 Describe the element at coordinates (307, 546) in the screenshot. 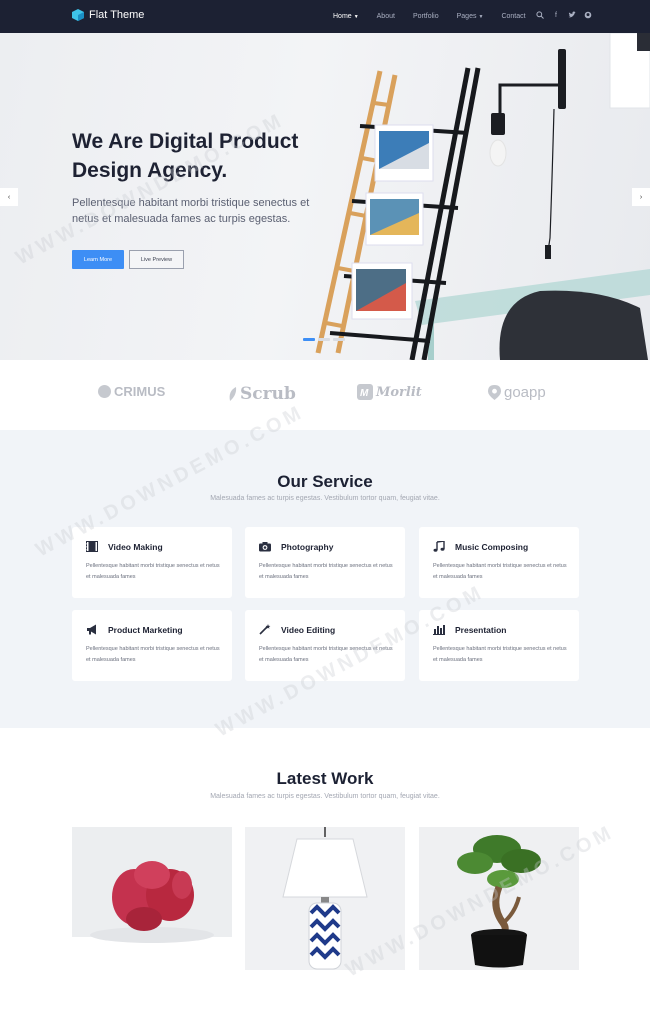

I see `service-title: Photography` at that location.